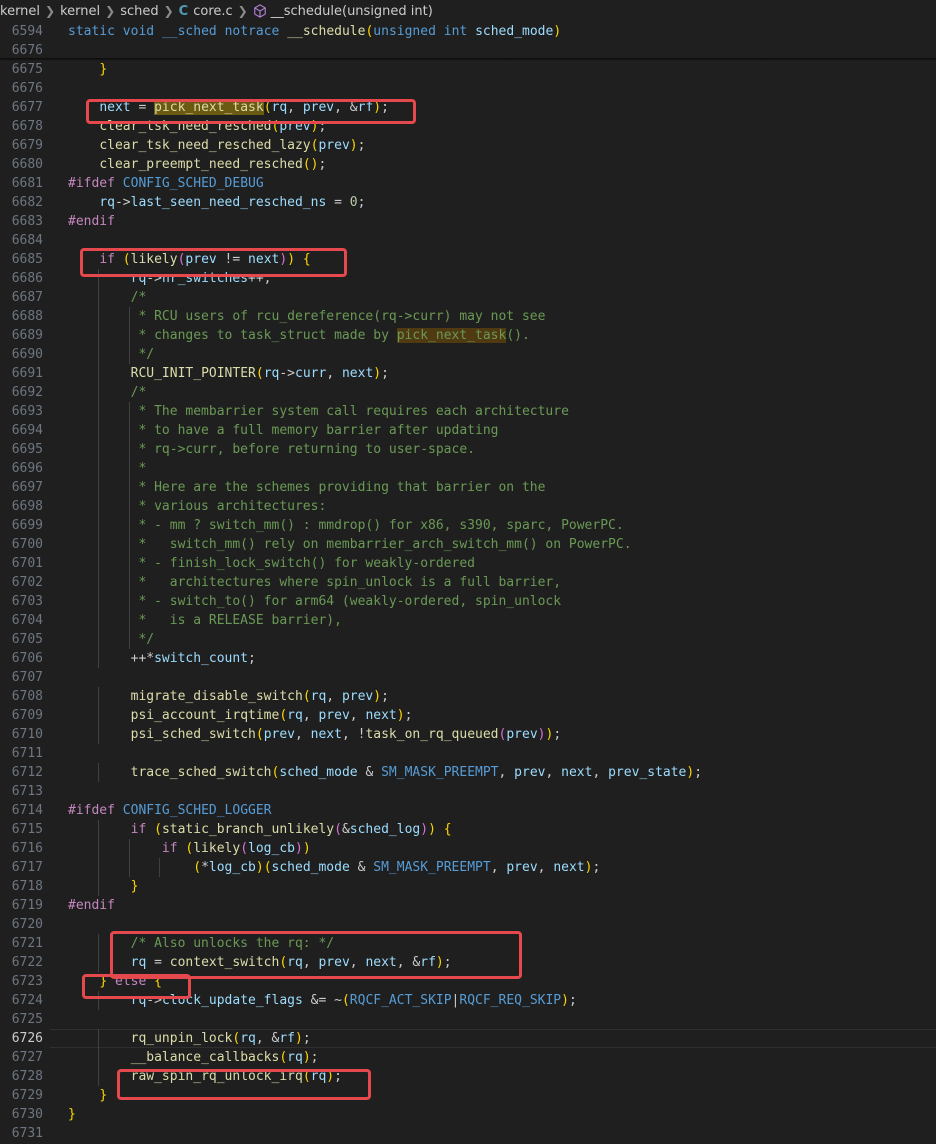 The image size is (936, 1144). I want to click on line-number: 6731, so click(27, 1133).